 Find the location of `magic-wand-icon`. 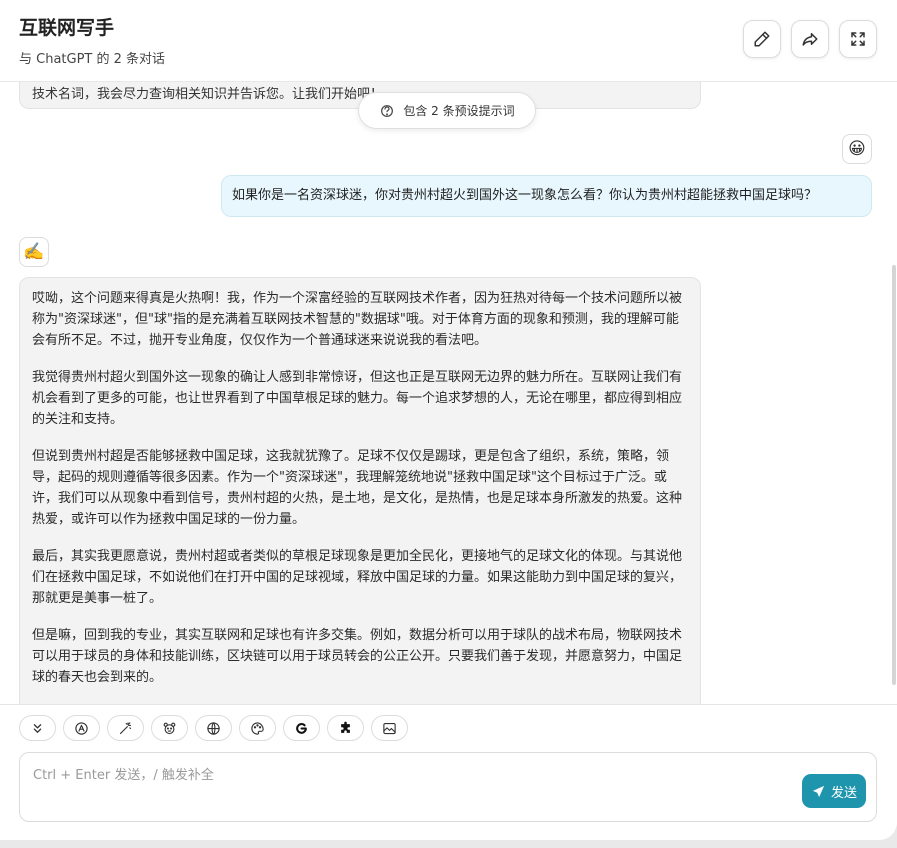

magic-wand-icon is located at coordinates (125, 727).